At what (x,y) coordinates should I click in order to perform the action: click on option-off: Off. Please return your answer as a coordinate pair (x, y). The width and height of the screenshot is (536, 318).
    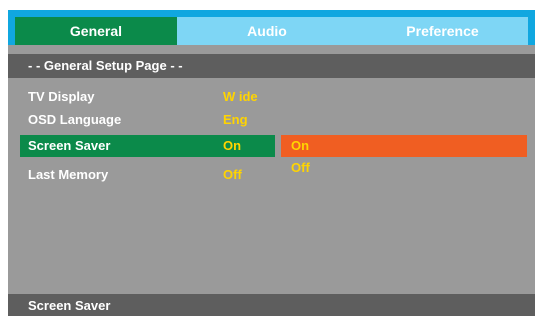
    Looking at the image, I should click on (404, 168).